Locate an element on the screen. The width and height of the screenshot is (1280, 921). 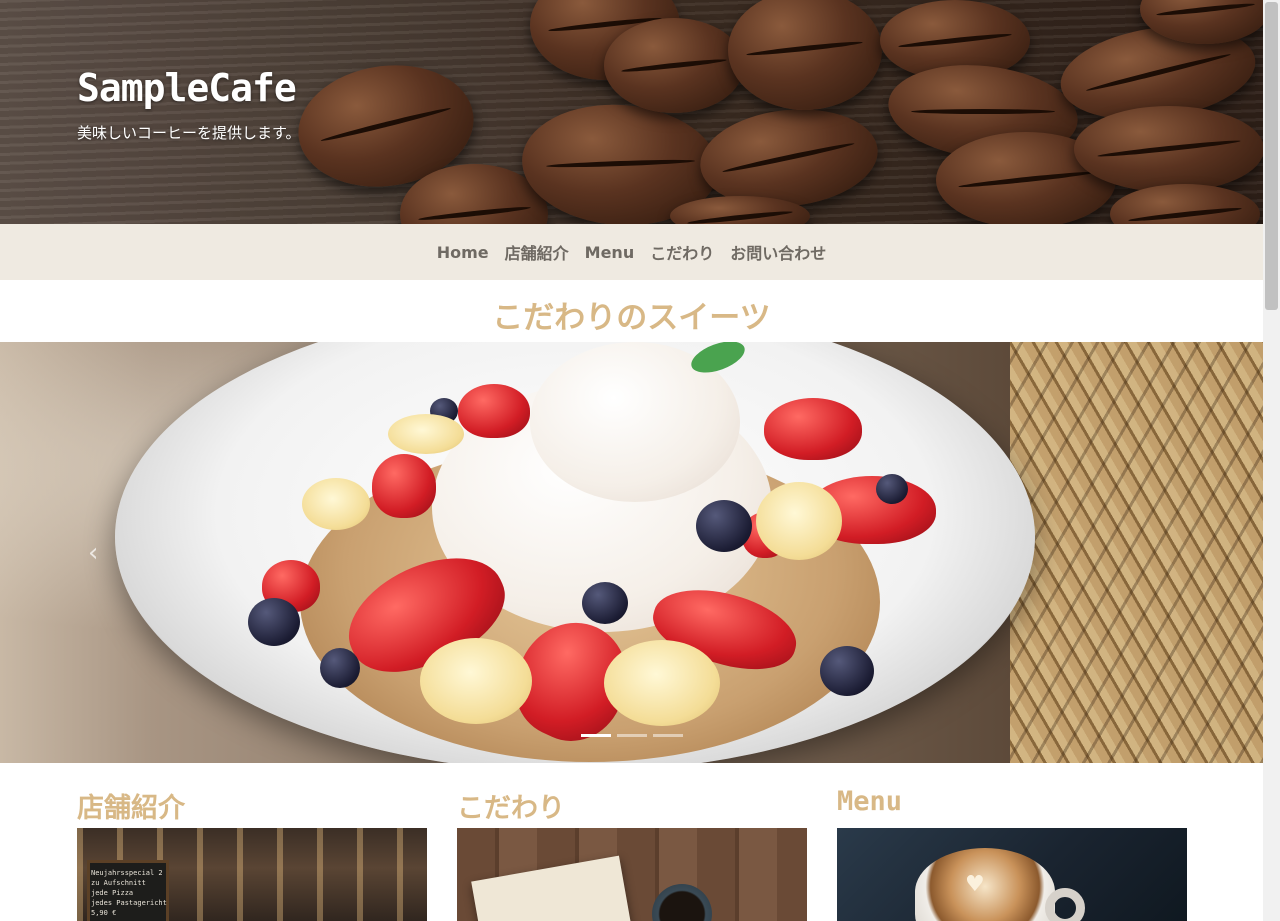
nav-item-store: 店舗紹介 is located at coordinates (537, 252).